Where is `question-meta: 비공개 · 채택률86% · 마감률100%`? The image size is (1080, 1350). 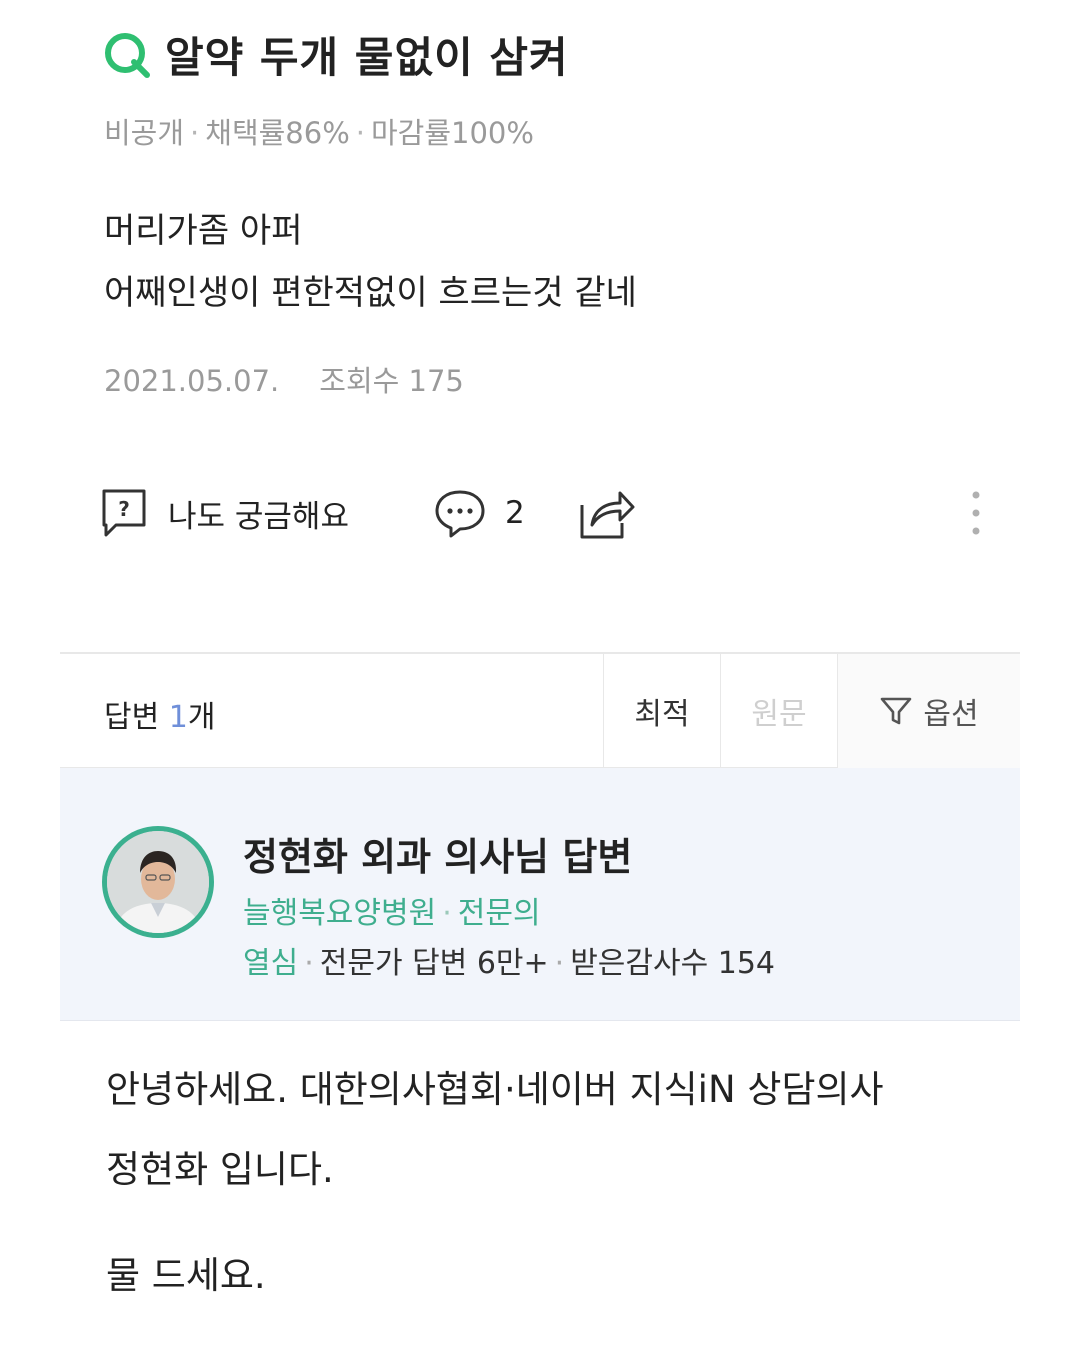
question-meta: 비공개 · 채택률86% · 마감률100% is located at coordinates (319, 133).